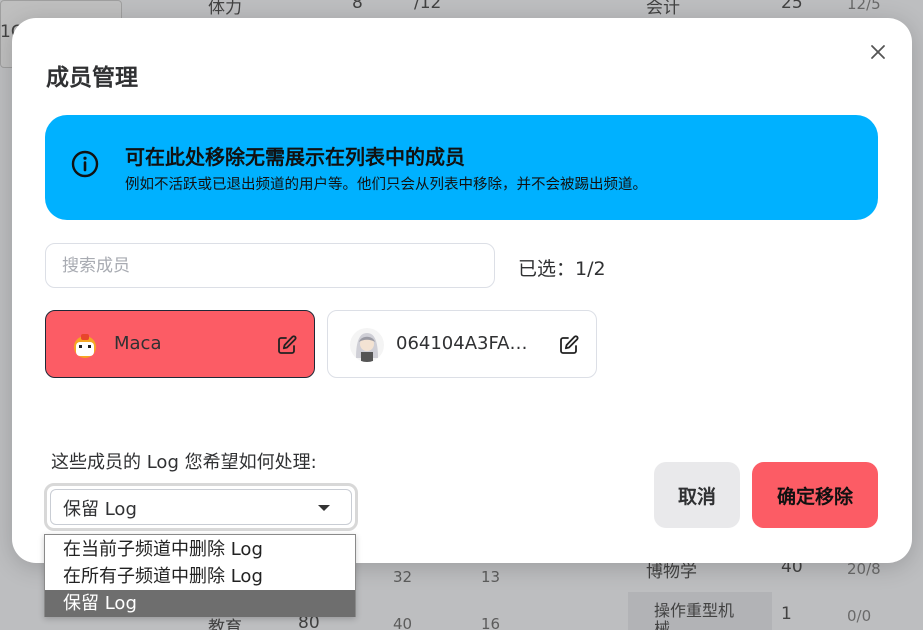 This screenshot has height=630, width=923. What do you see at coordinates (200, 603) in the screenshot?
I see `option-keep-log: 保留 Log` at bounding box center [200, 603].